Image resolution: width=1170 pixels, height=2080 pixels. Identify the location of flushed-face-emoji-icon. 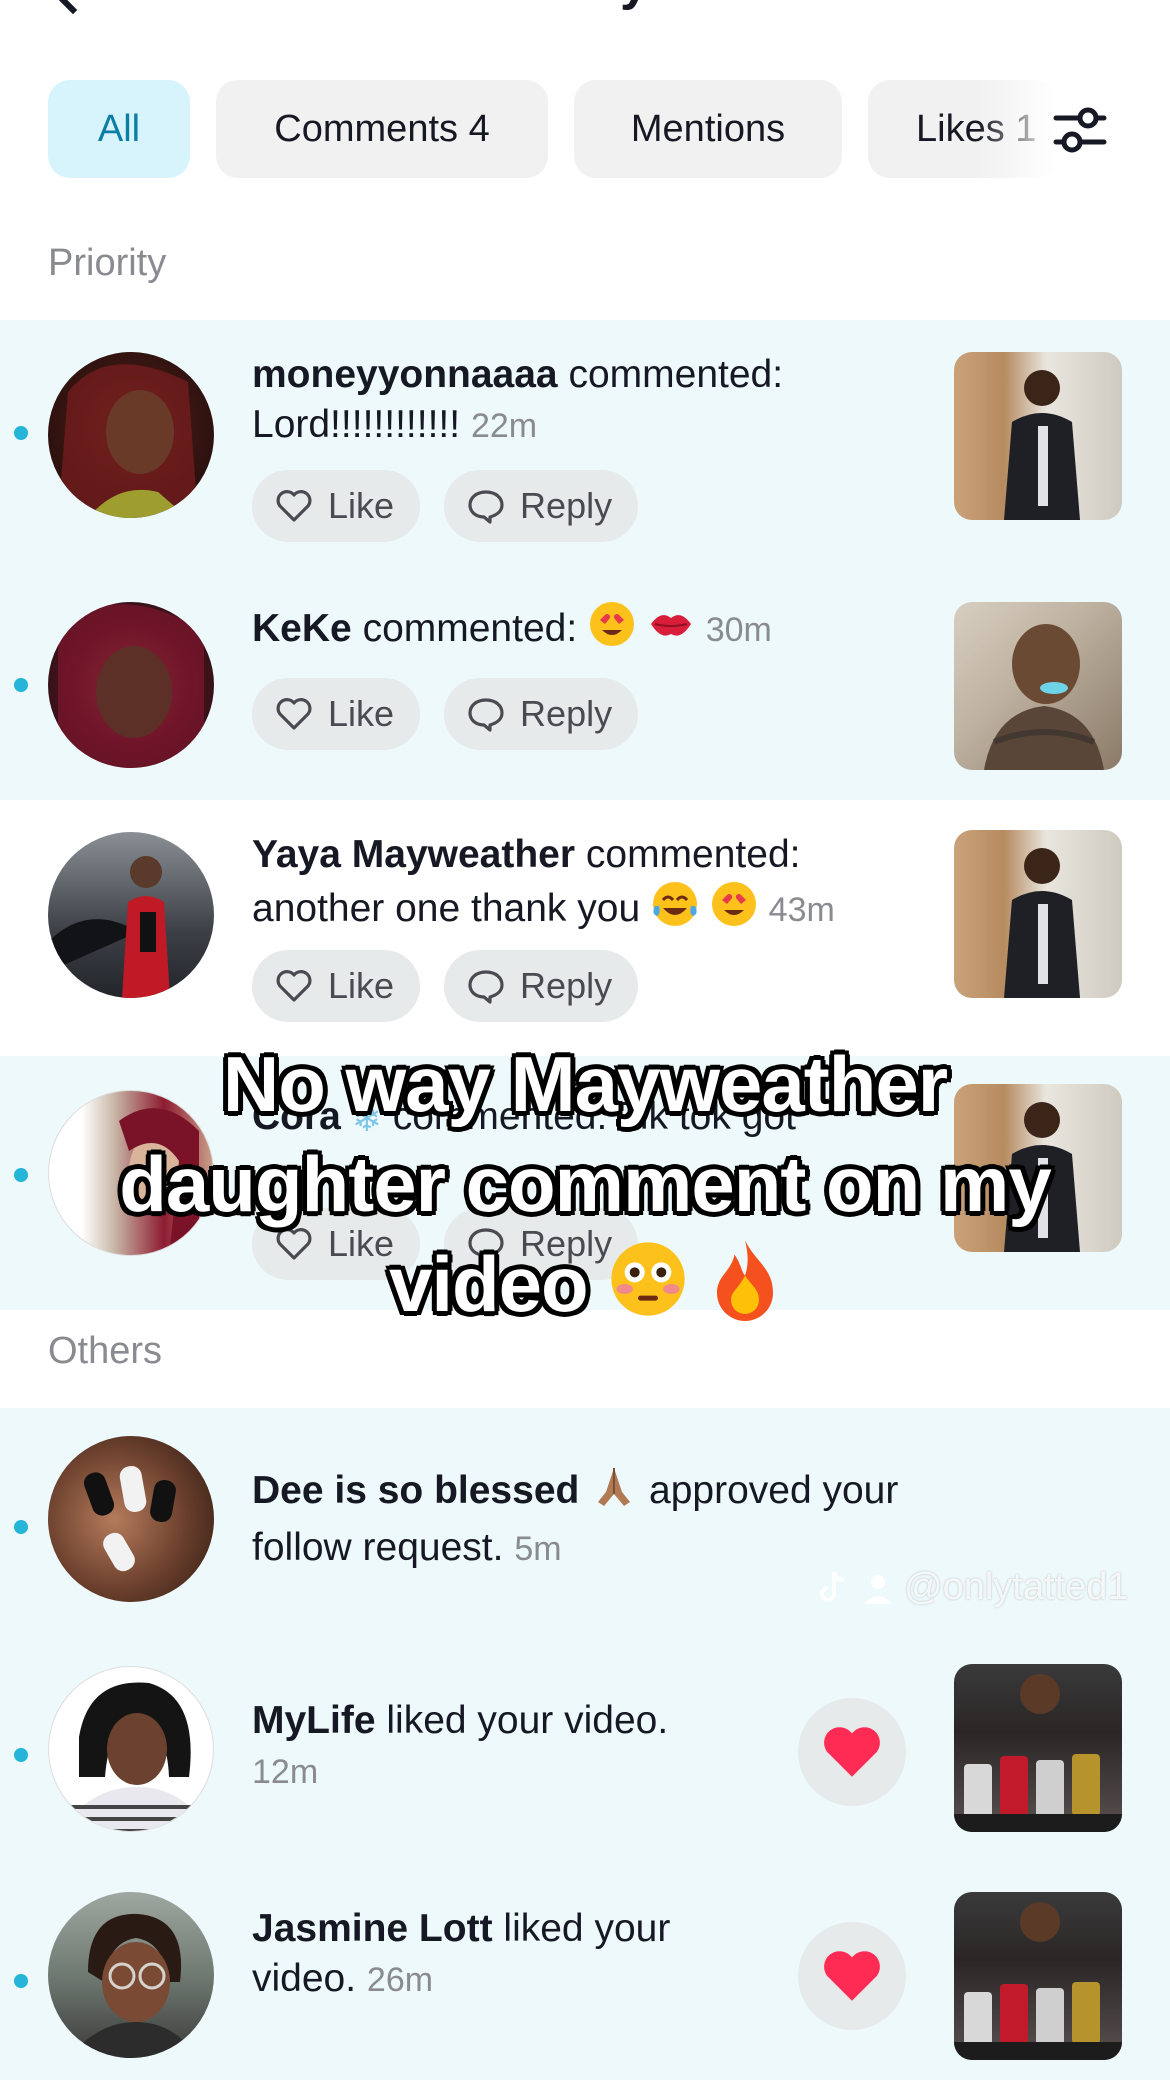
(648, 1290).